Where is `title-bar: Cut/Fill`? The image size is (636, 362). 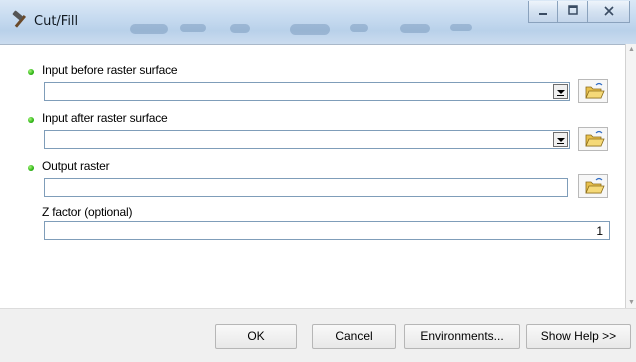
title-bar: Cut/Fill is located at coordinates (318, 22).